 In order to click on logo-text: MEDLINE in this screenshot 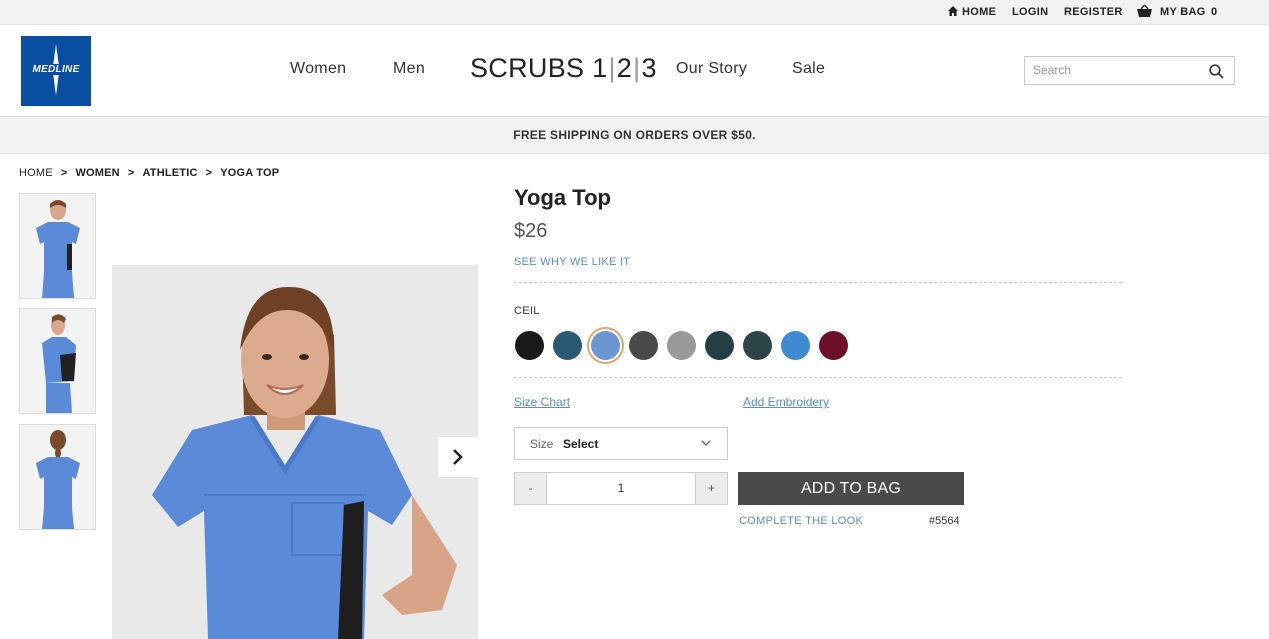, I will do `click(56, 69)`.